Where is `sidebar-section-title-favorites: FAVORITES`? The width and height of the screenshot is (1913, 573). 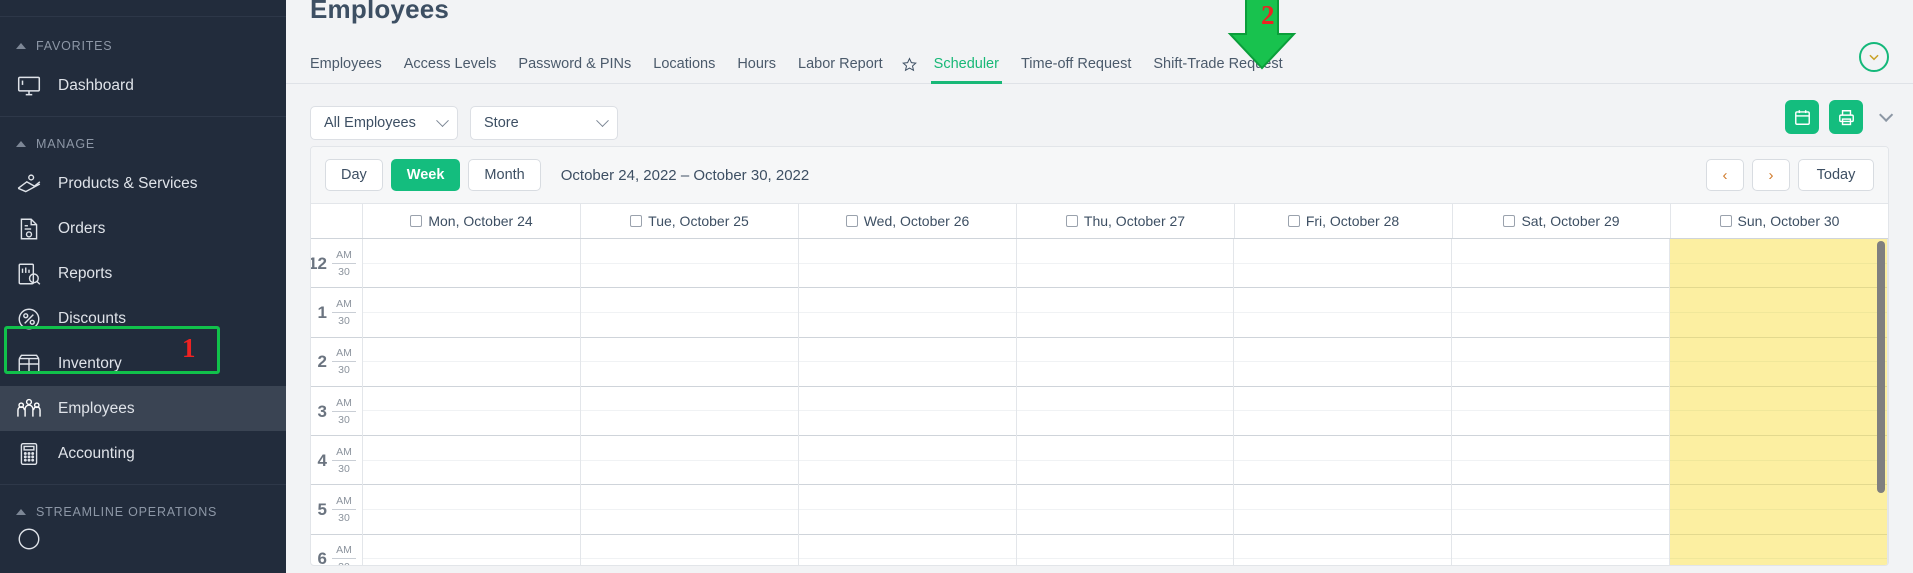 sidebar-section-title-favorites: FAVORITES is located at coordinates (143, 49).